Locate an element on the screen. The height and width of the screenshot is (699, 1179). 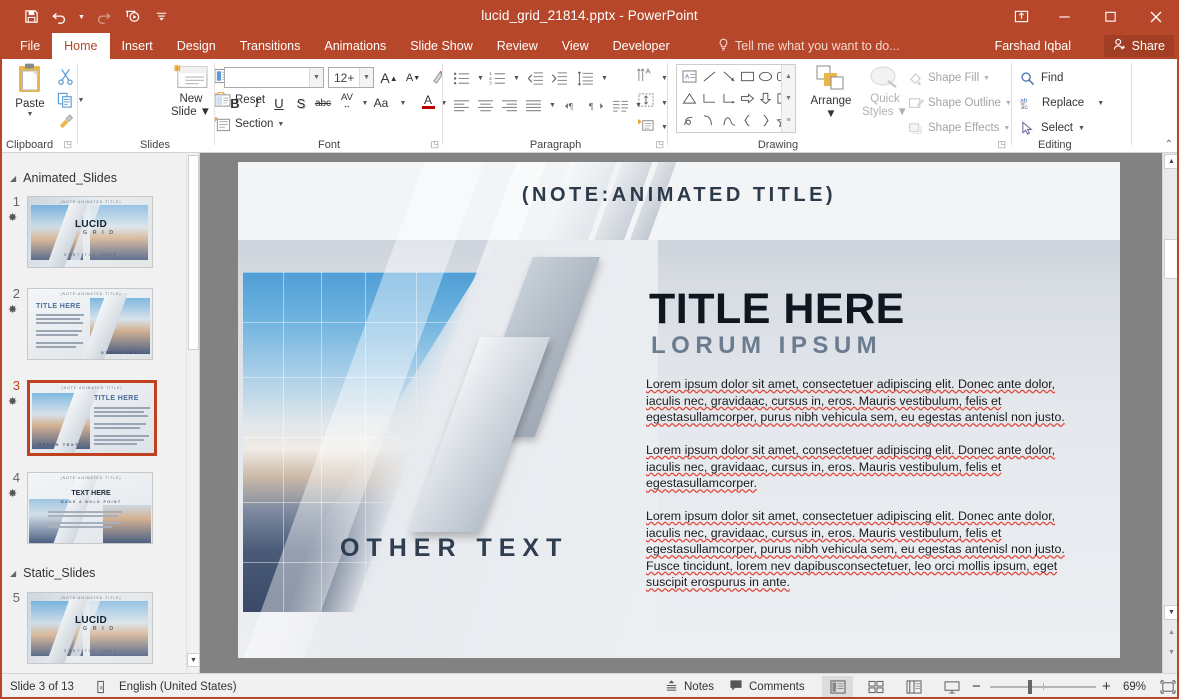
rtl-icon: ¶ is located at coordinates (596, 105).